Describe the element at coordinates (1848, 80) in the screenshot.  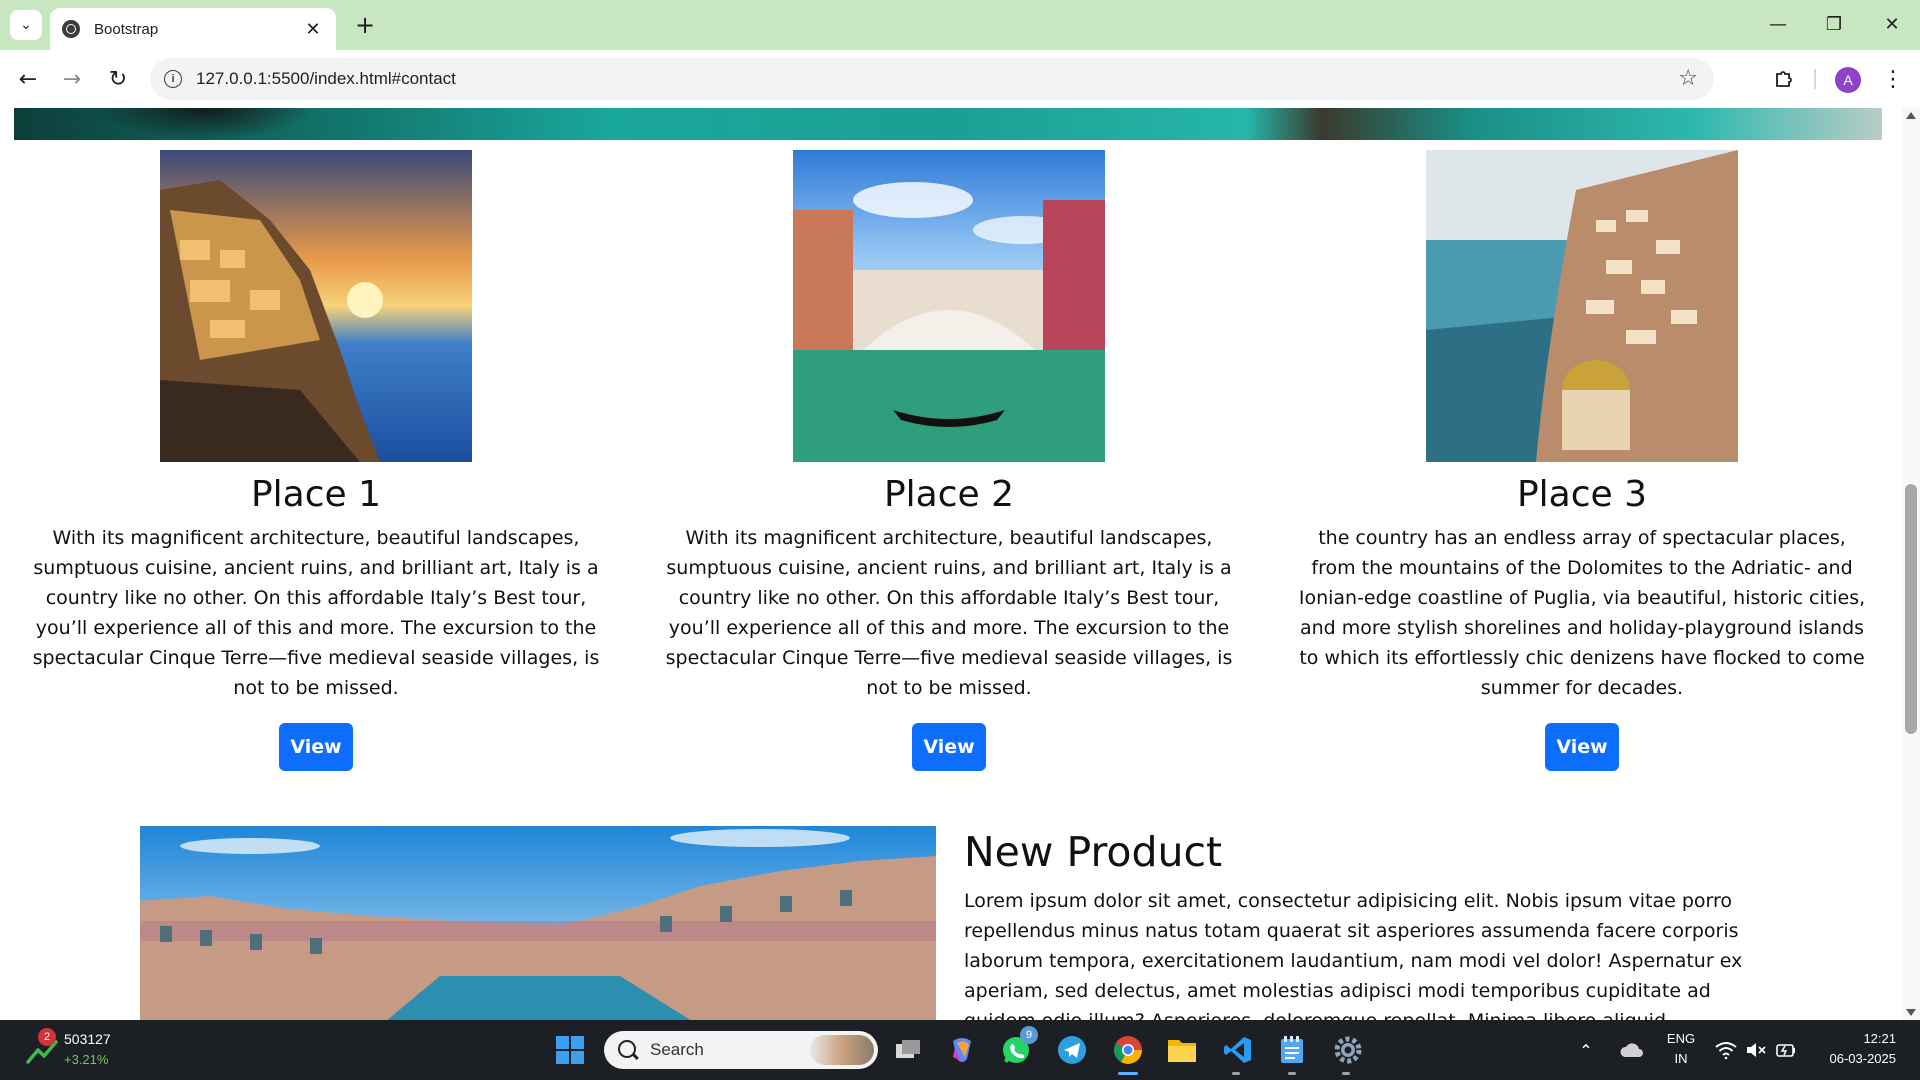
I see `profile-avatar: A` at that location.